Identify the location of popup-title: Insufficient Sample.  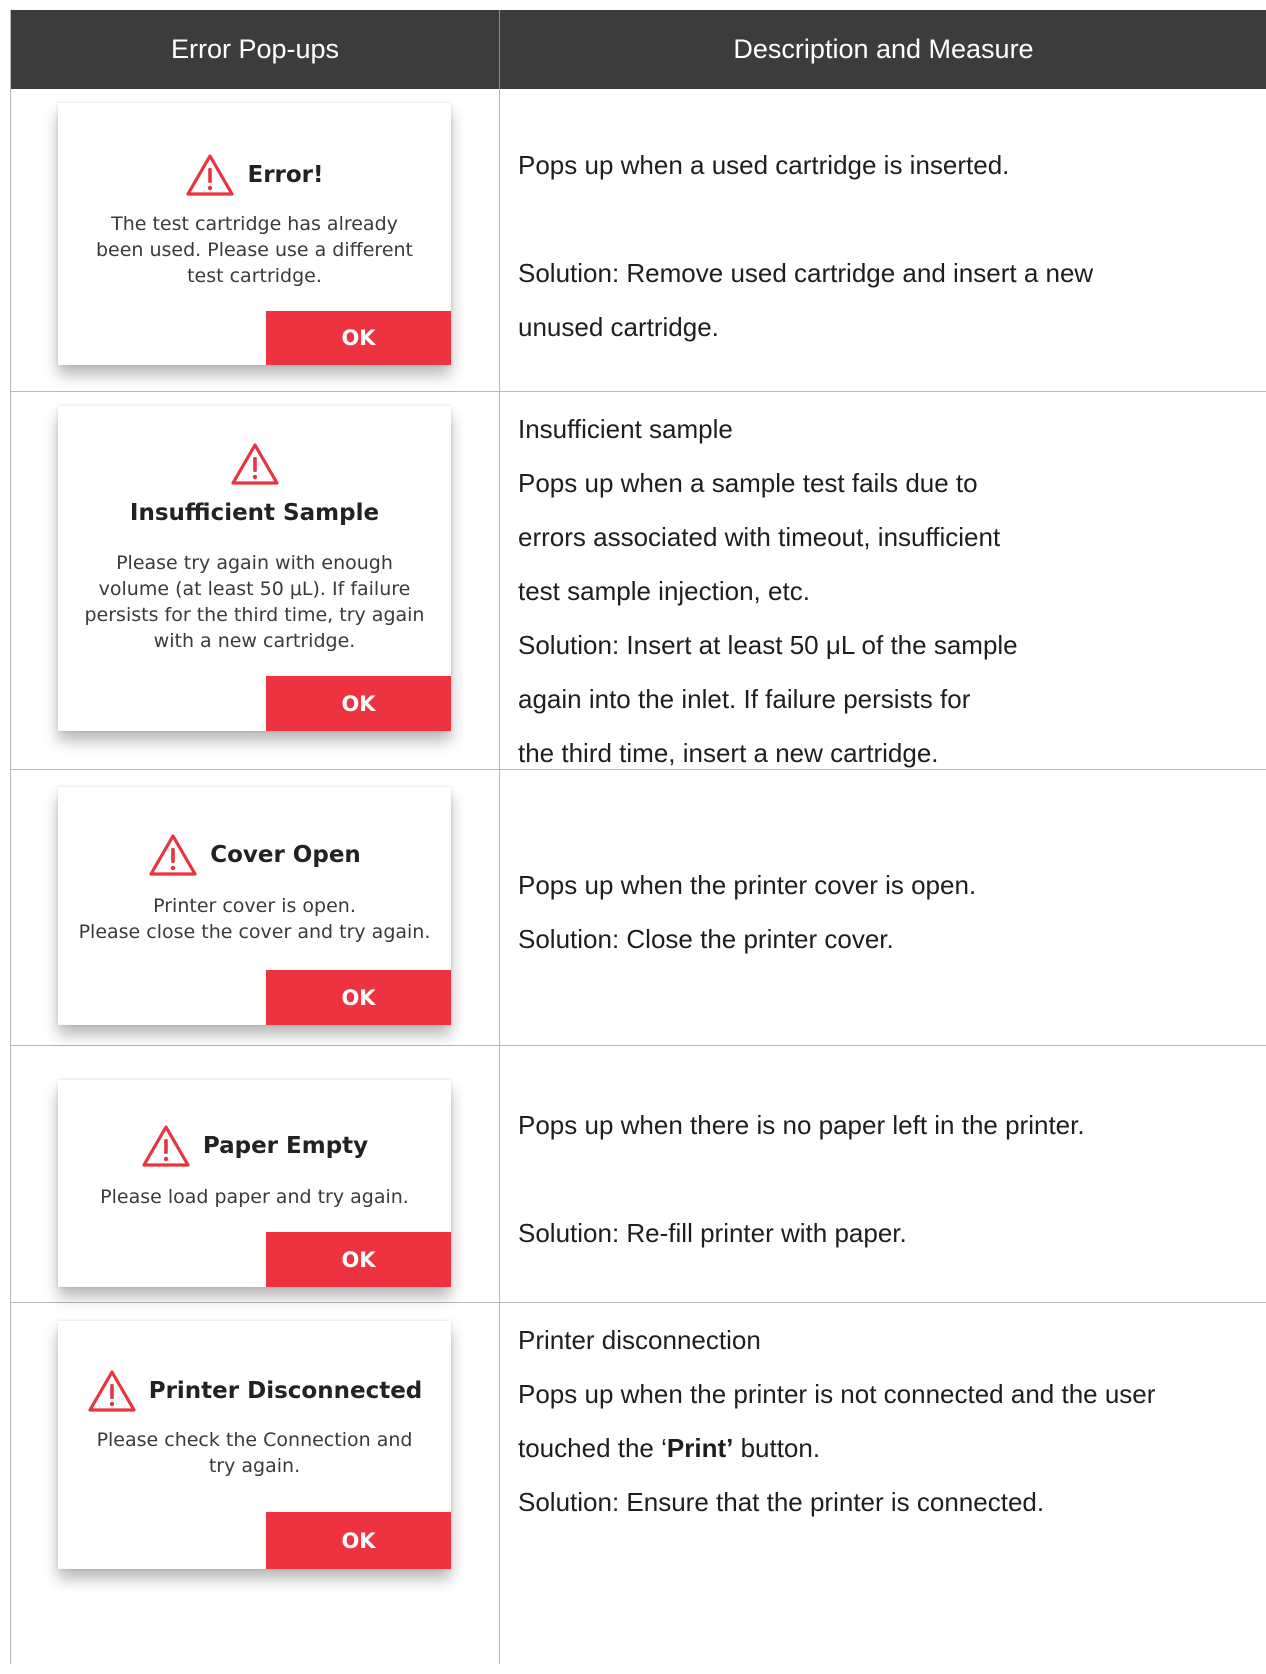
(254, 513).